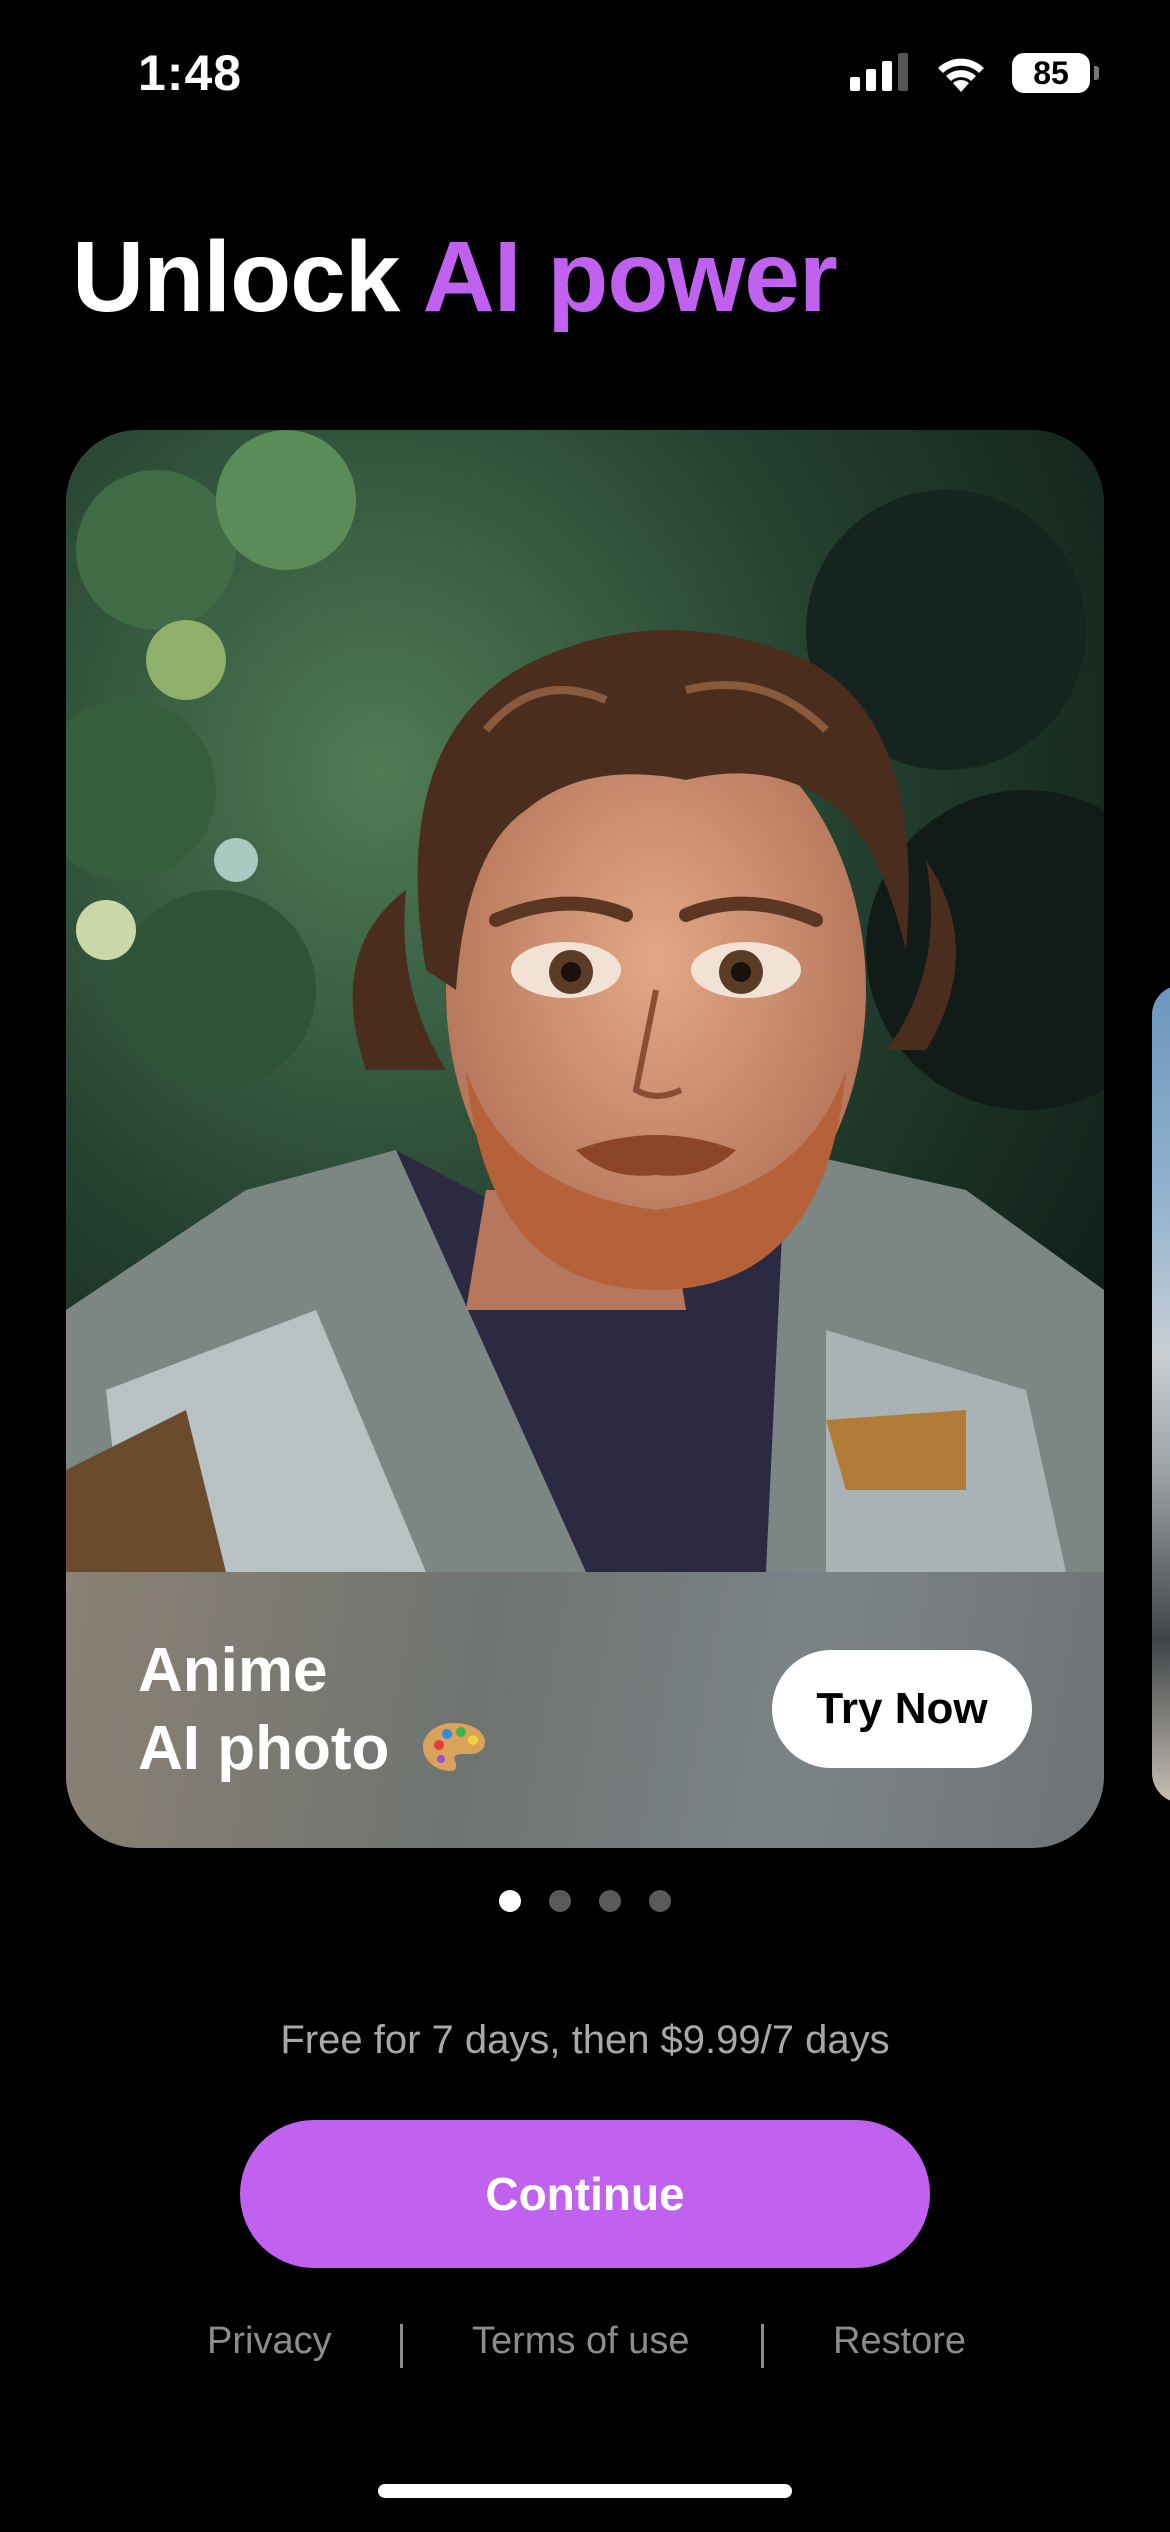 This screenshot has height=2532, width=1170. What do you see at coordinates (1161, 1394) in the screenshot?
I see `next-feature-card` at bounding box center [1161, 1394].